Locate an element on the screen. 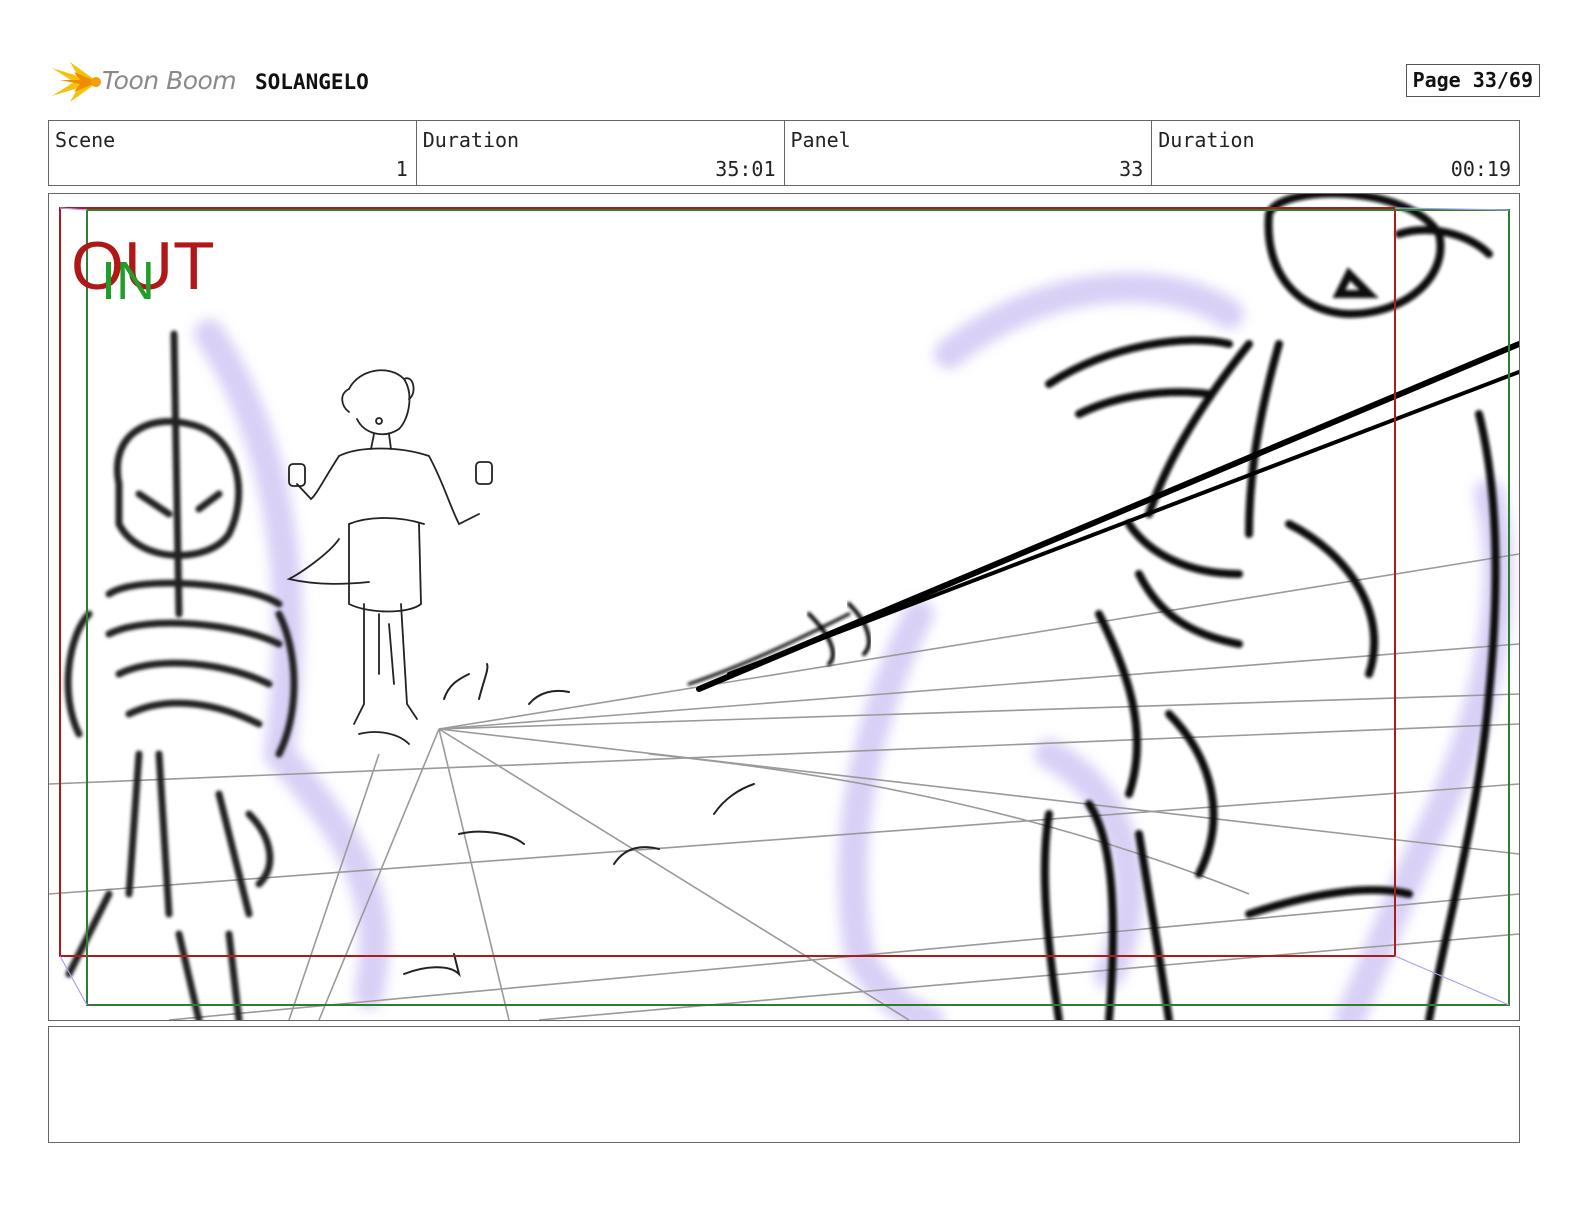  scene-label: Scene is located at coordinates (85, 140).